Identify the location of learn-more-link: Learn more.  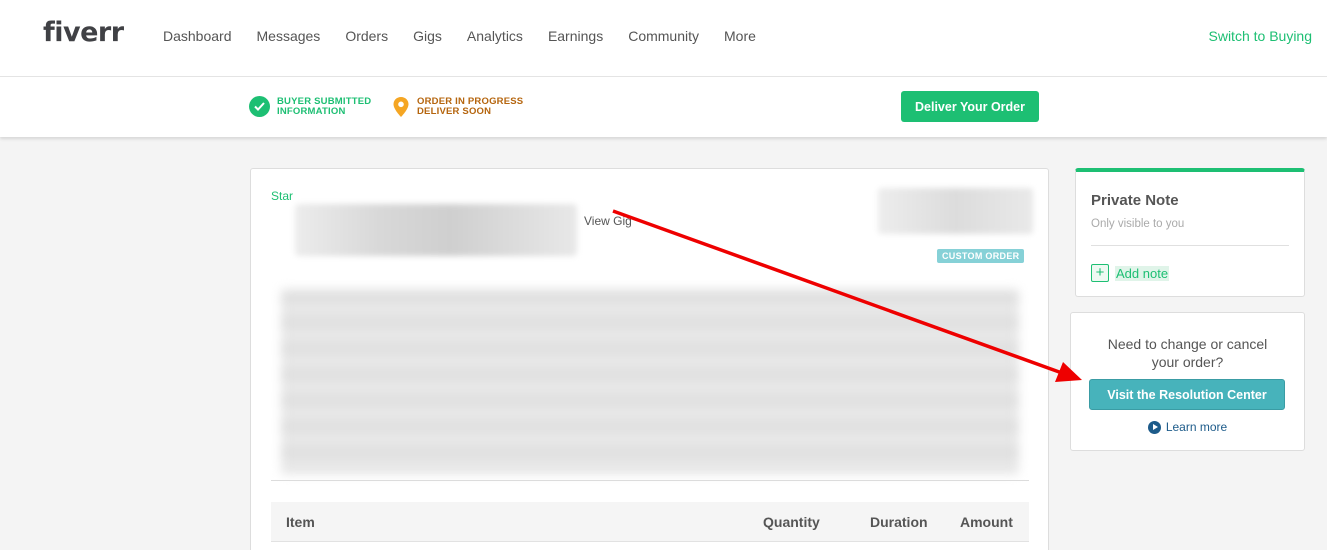
(1187, 427).